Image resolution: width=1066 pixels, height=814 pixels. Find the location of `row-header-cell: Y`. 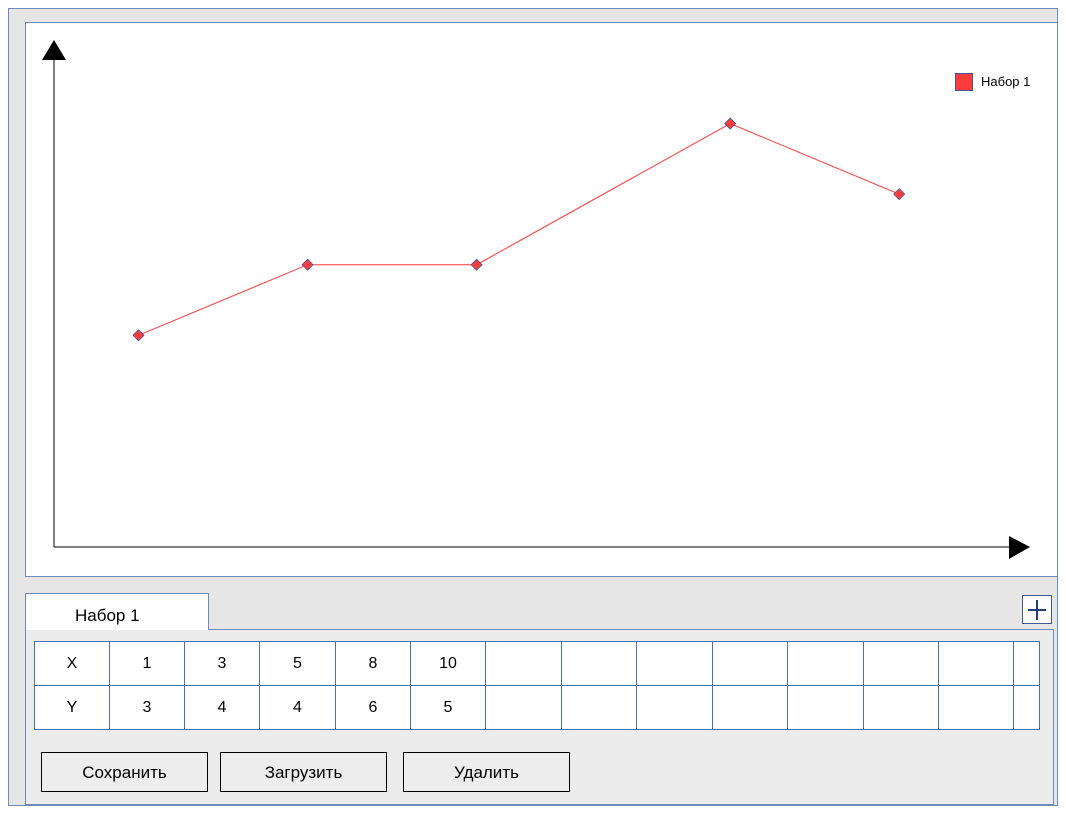

row-header-cell: Y is located at coordinates (72, 707).